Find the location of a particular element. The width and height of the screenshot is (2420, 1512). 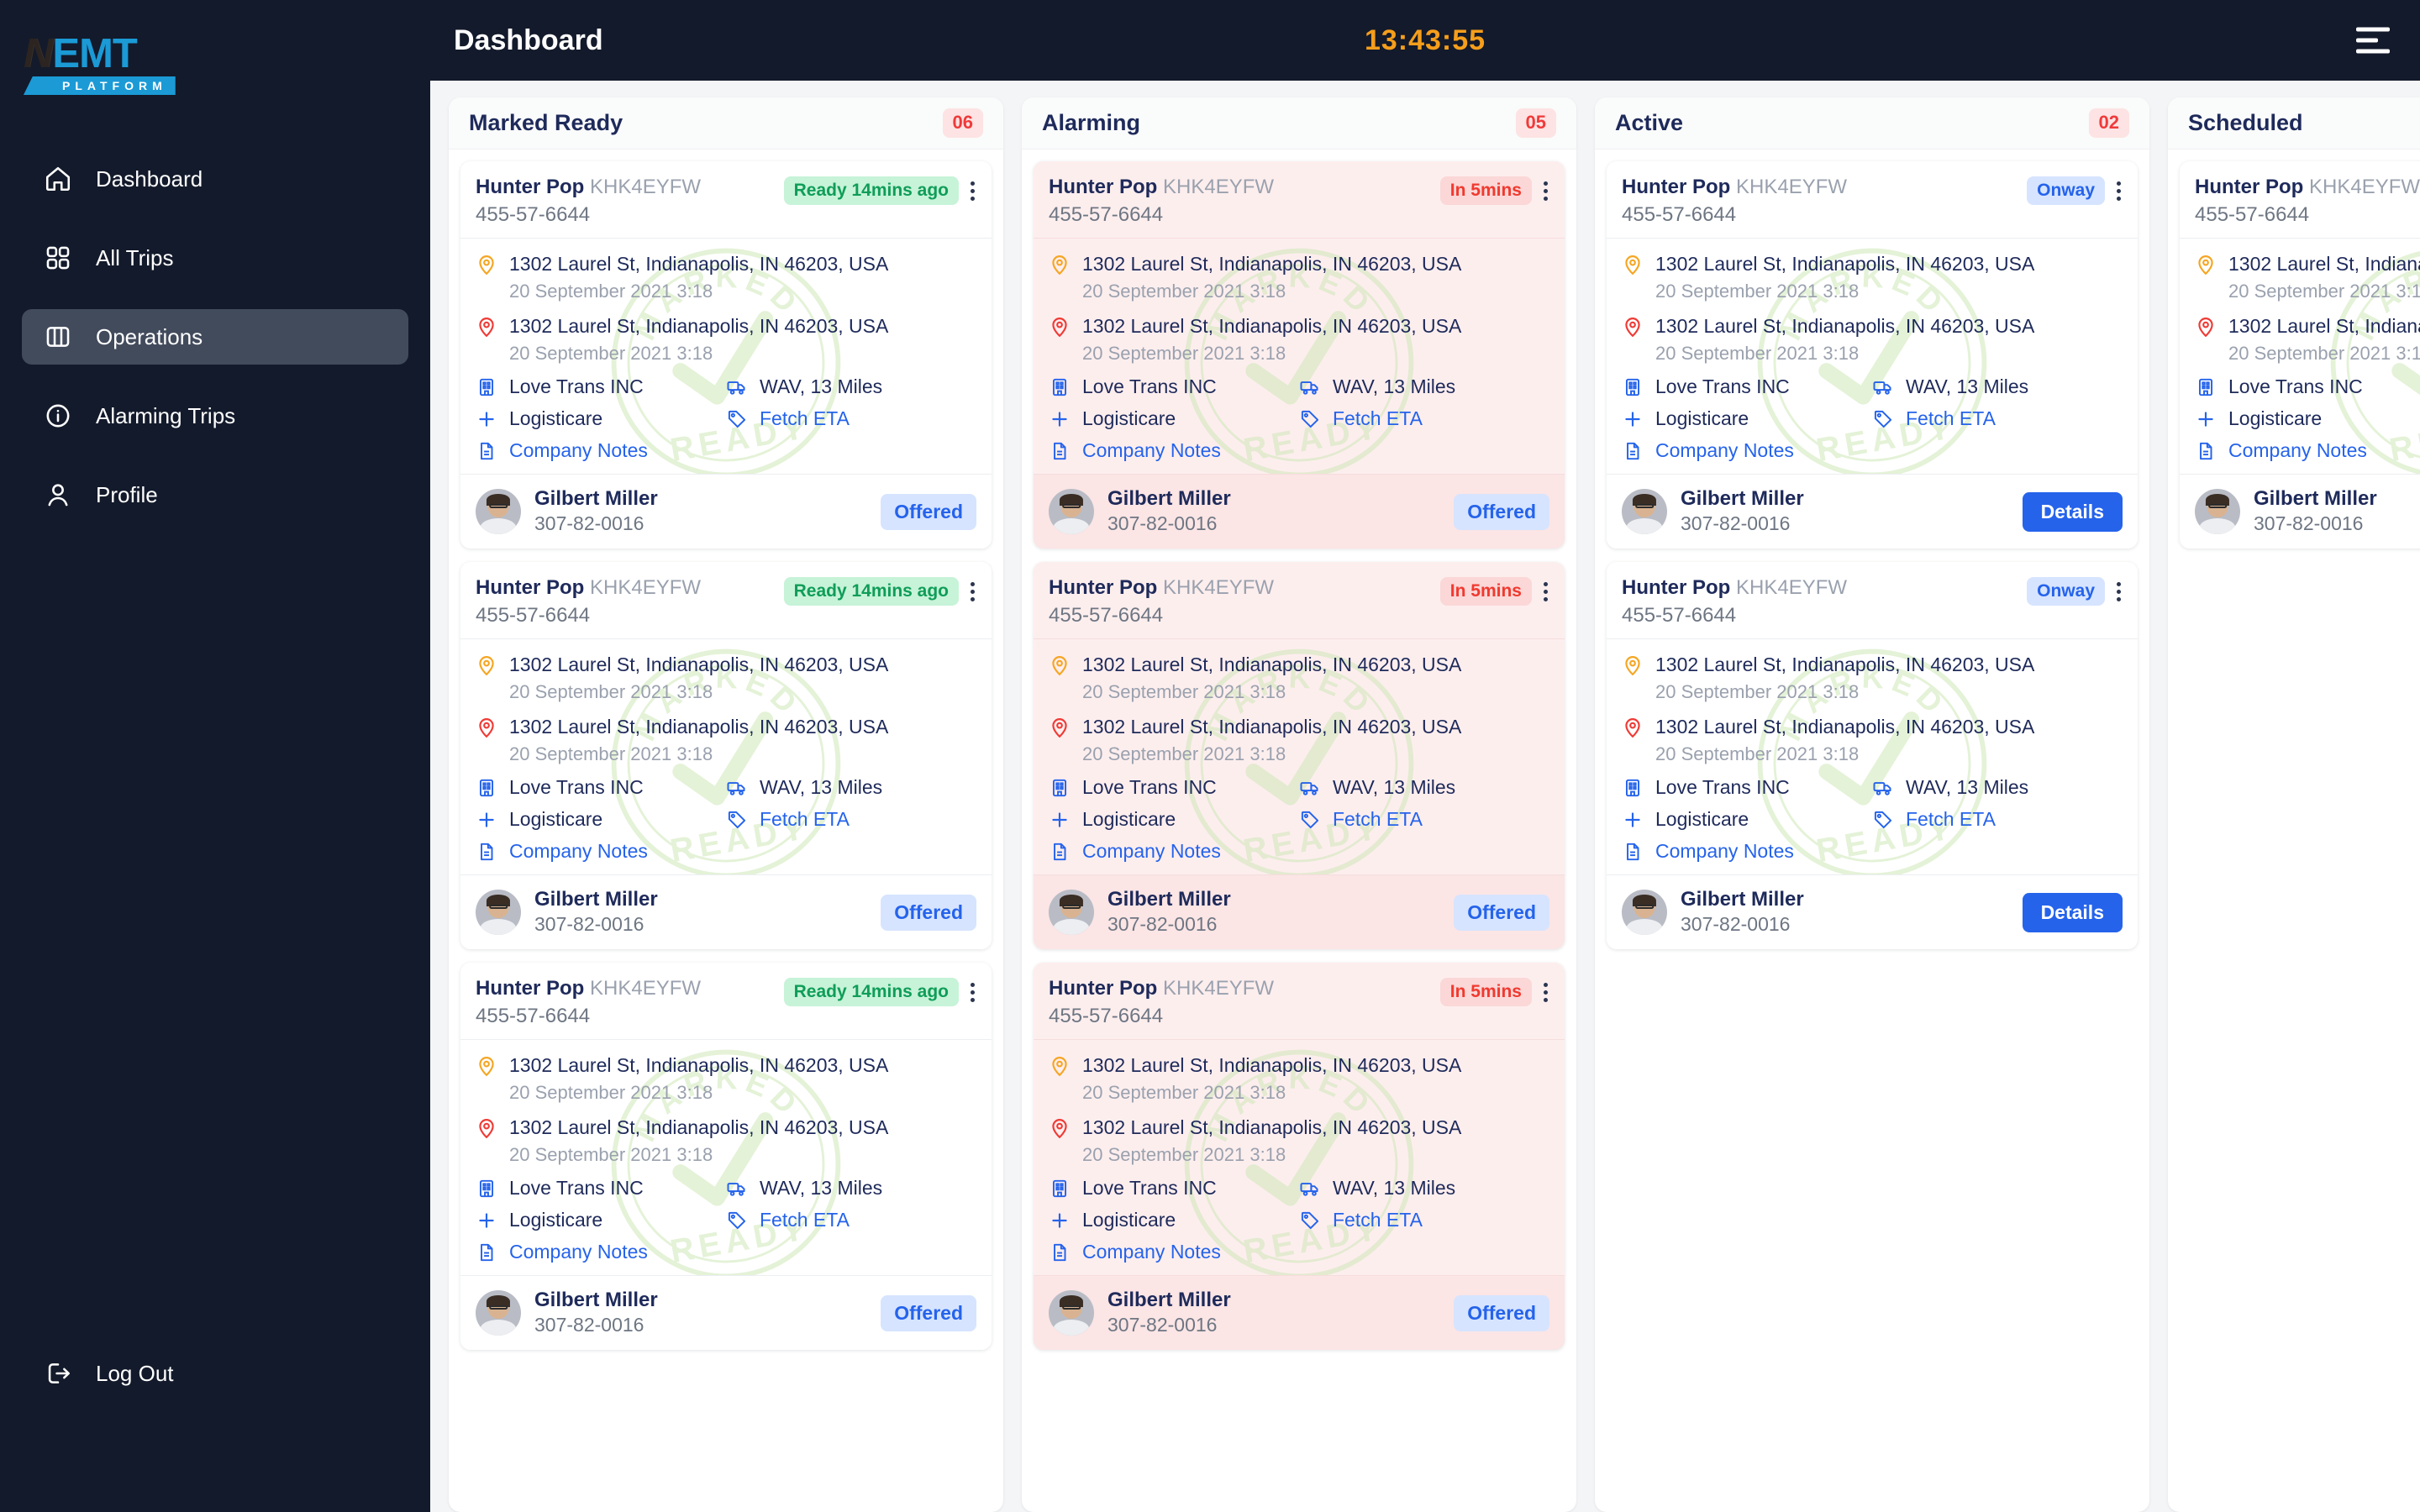

logo-platform: PLATFORM is located at coordinates (100, 85).